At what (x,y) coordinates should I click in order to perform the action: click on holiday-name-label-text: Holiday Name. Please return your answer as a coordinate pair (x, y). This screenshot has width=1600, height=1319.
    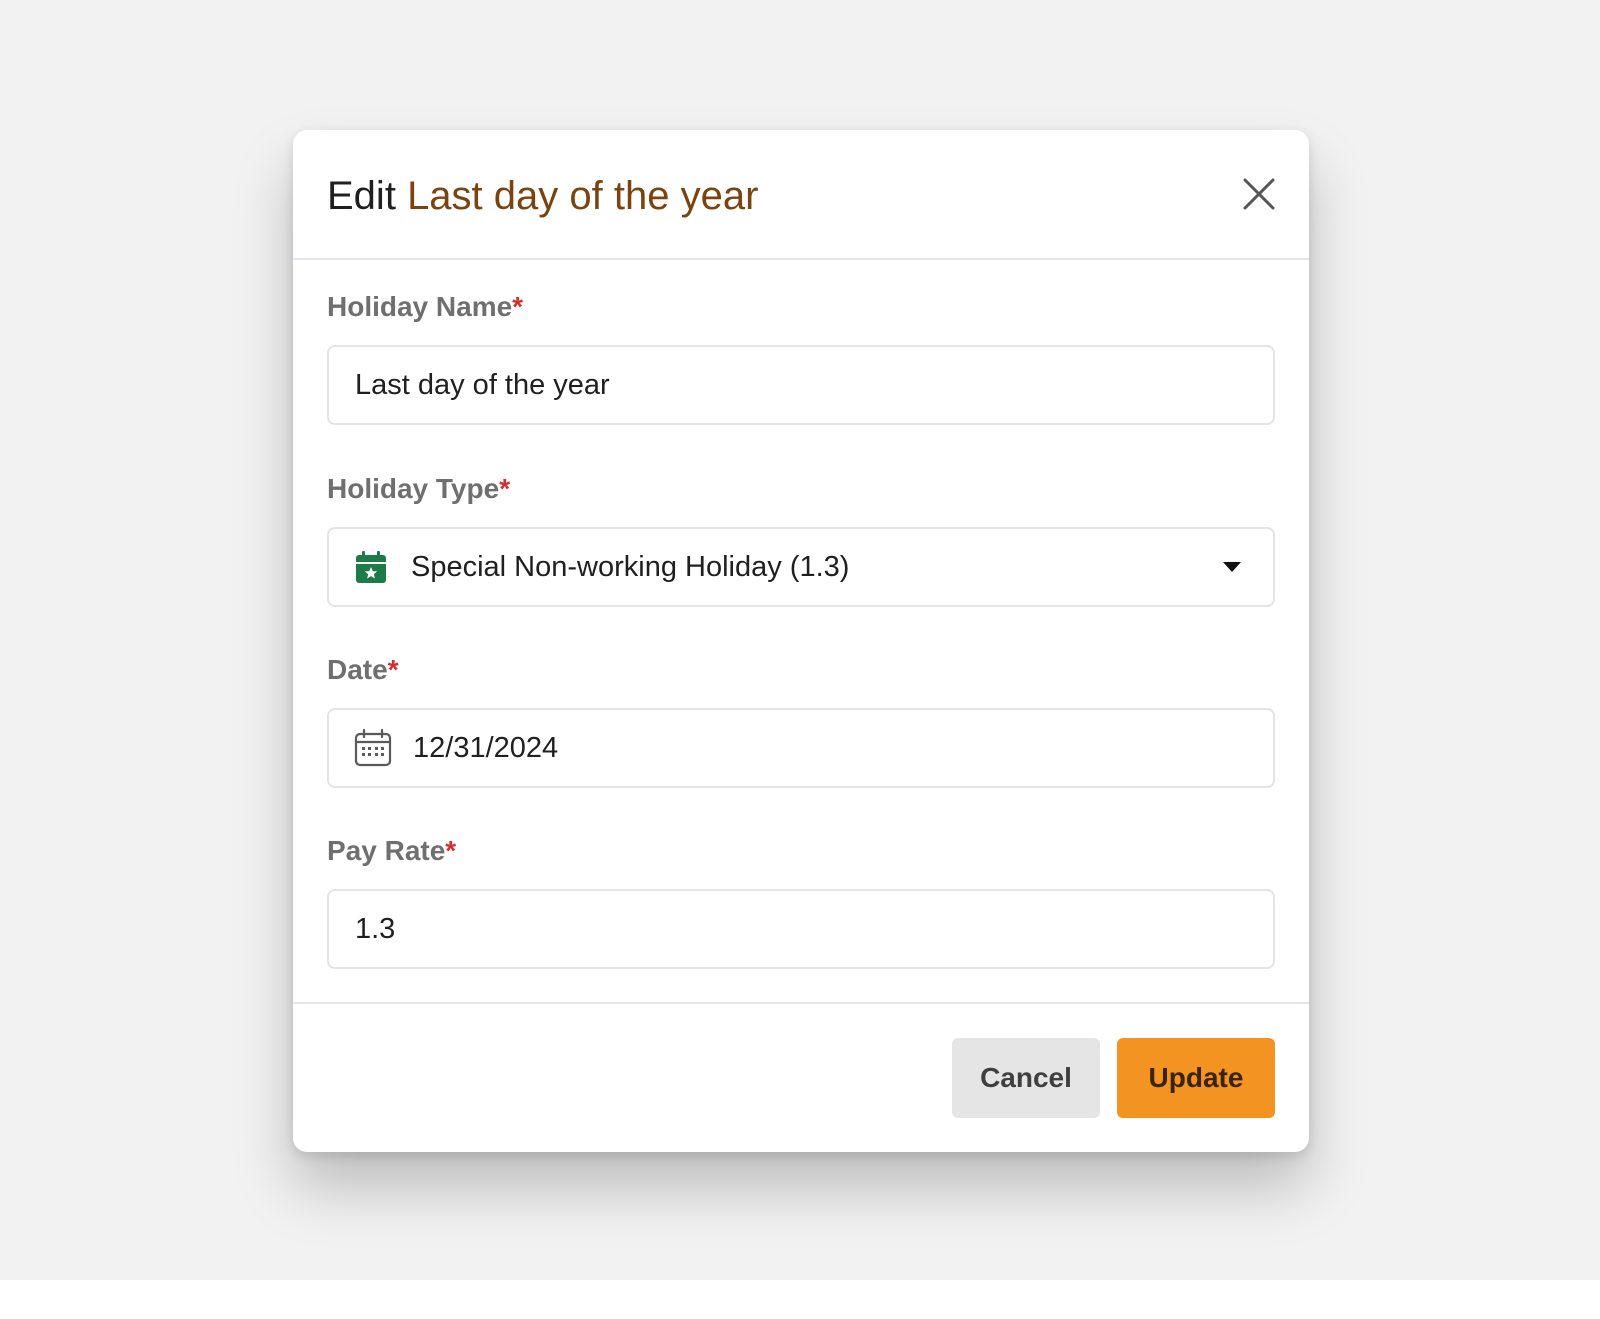
    Looking at the image, I should click on (420, 306).